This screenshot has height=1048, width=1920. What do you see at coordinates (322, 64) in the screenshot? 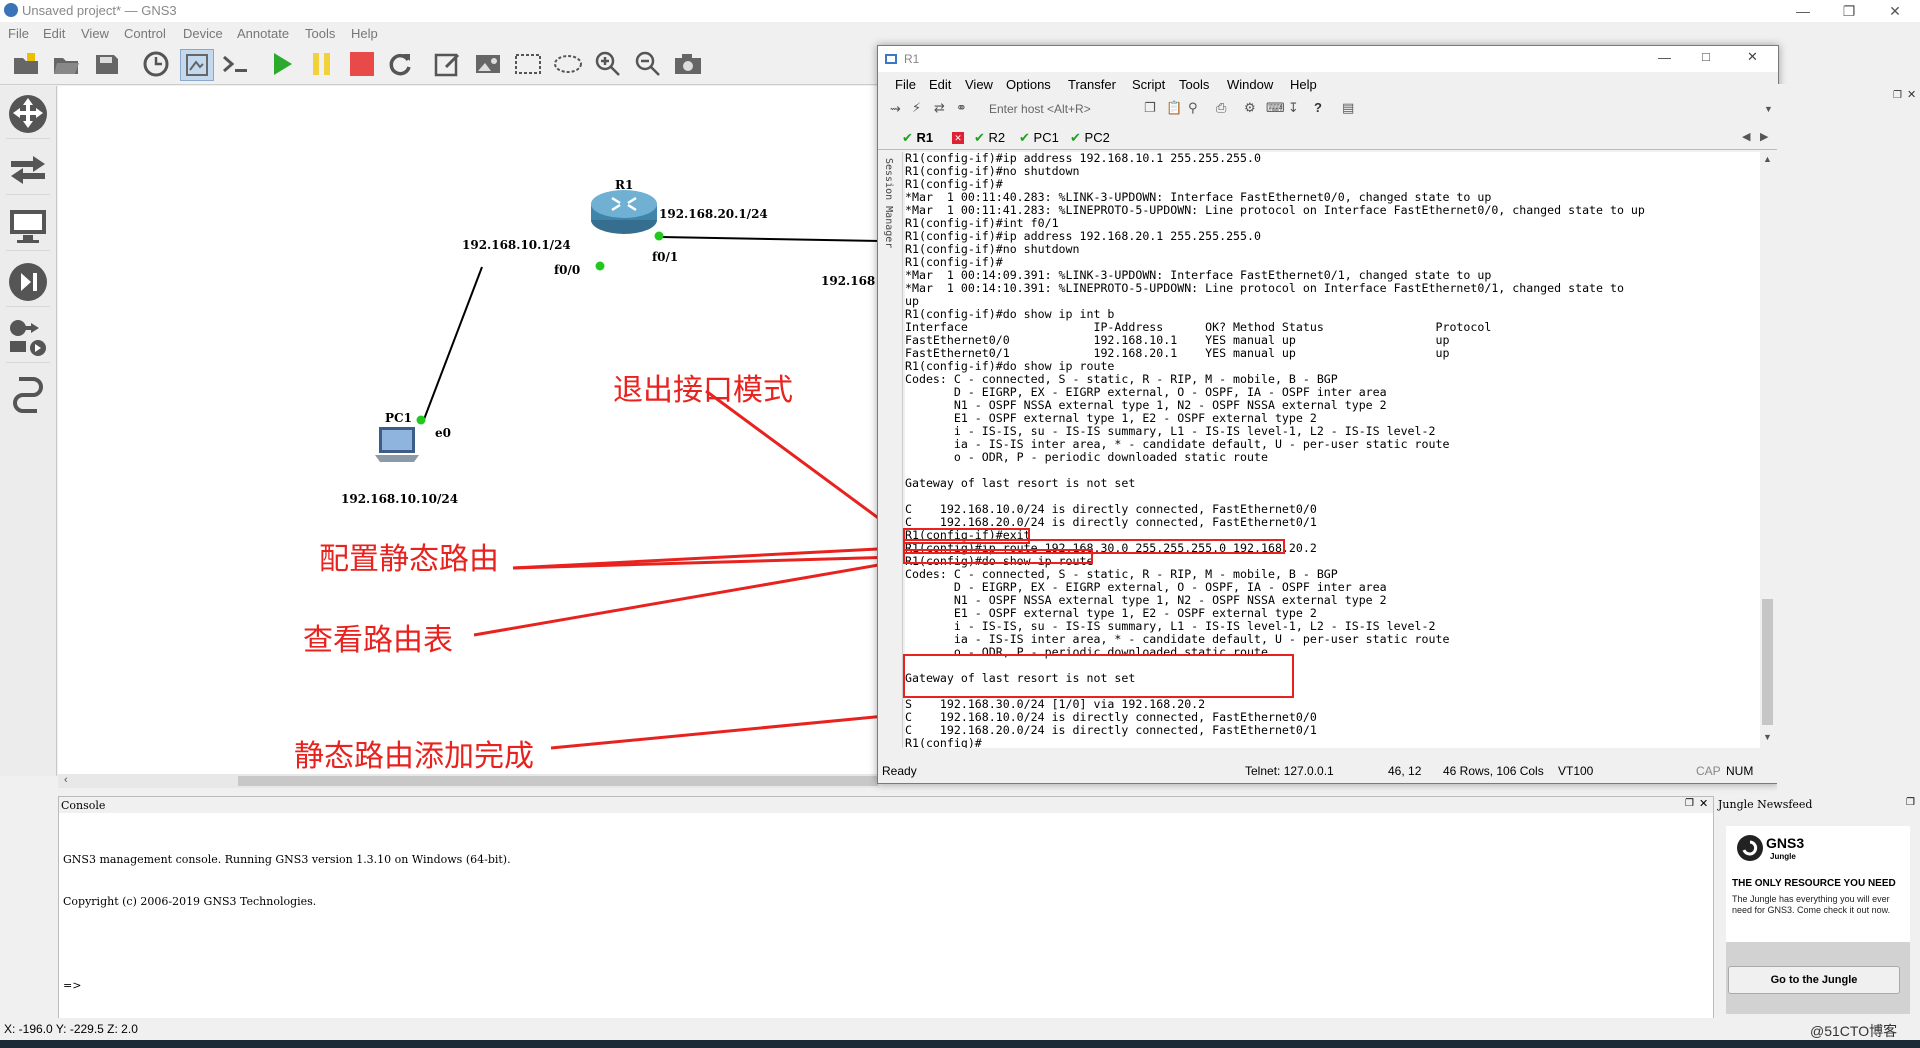
I see `suspend-all-icon` at bounding box center [322, 64].